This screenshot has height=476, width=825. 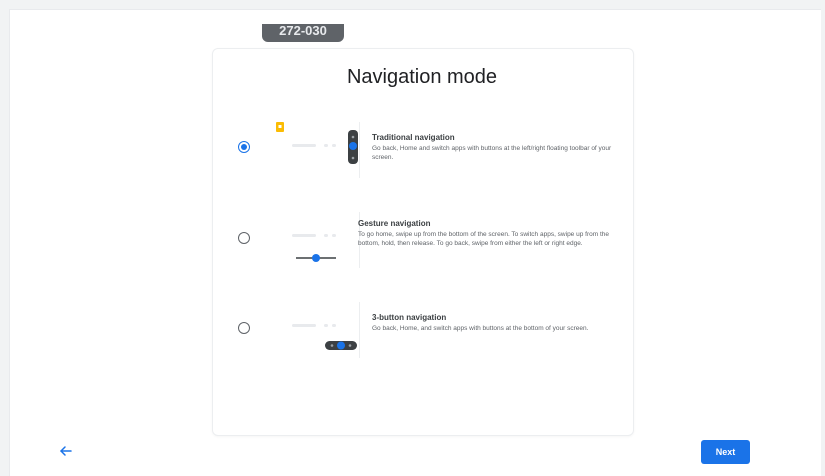 What do you see at coordinates (409, 317) in the screenshot?
I see `option-title: 3-button navigation` at bounding box center [409, 317].